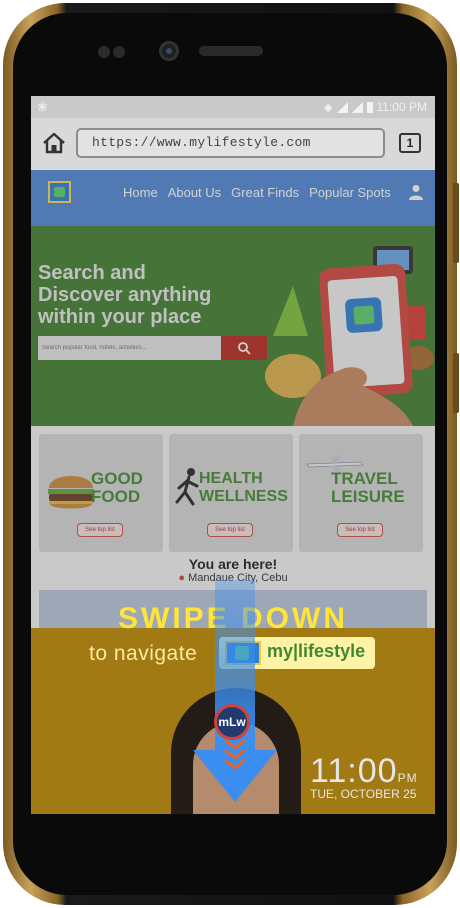  Describe the element at coordinates (407, 778) in the screenshot. I see `clock-ampm: PM` at that location.